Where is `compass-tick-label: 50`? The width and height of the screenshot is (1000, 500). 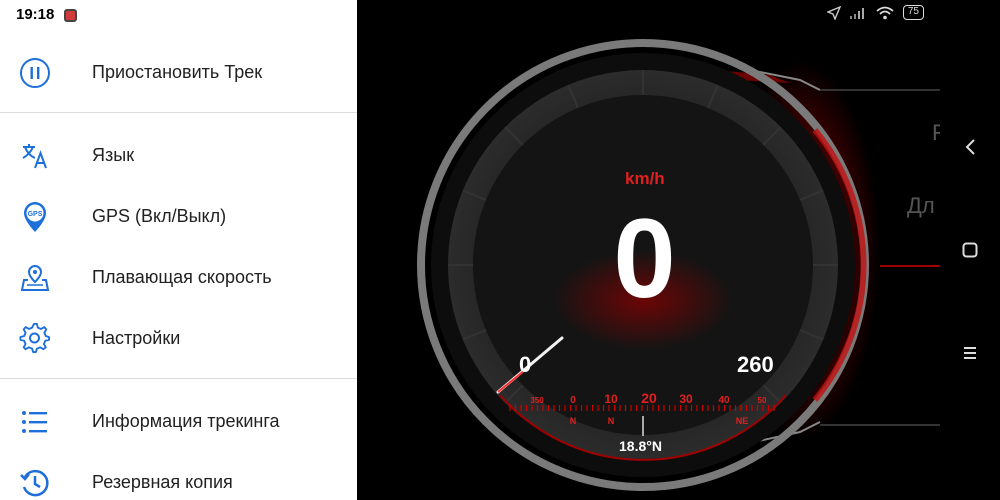
compass-tick-label: 50 is located at coordinates (762, 400).